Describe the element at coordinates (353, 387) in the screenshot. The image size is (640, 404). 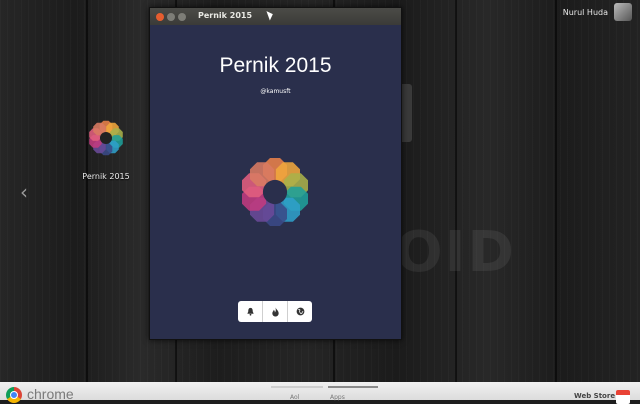
I see `page-indicator-apps` at that location.